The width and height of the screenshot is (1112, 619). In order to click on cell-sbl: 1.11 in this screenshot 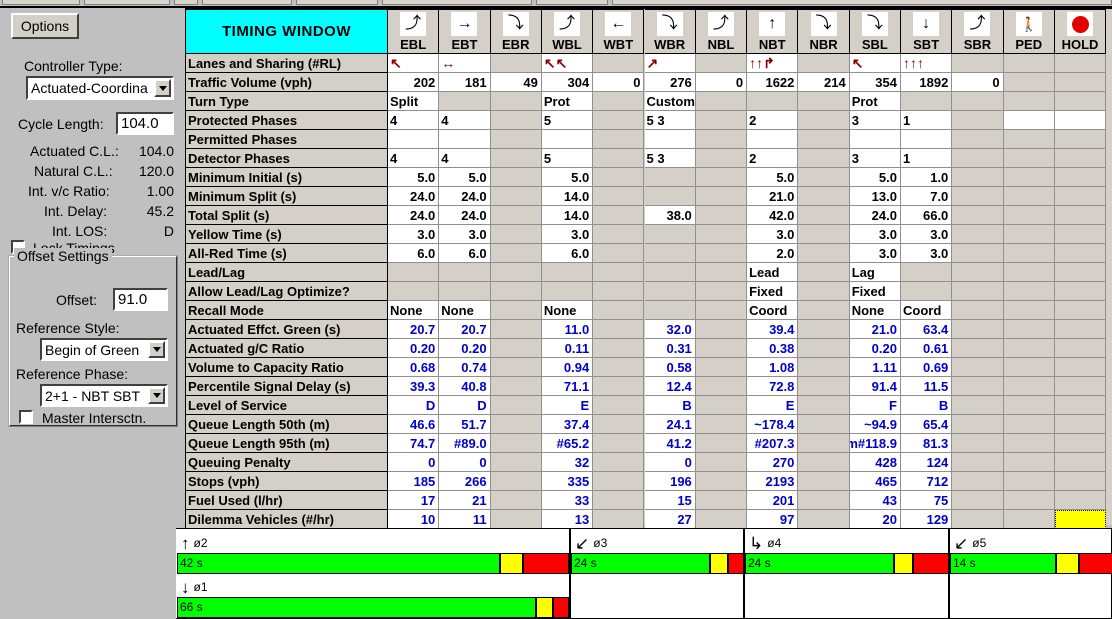, I will do `click(875, 367)`.